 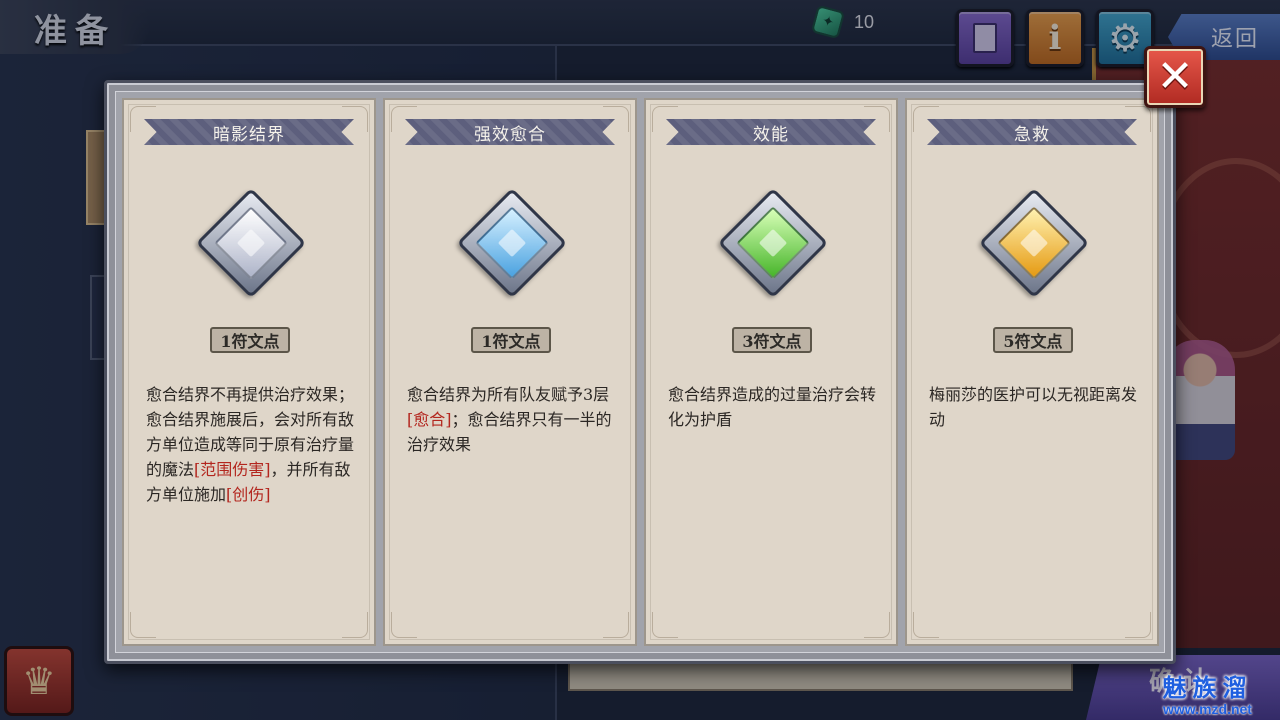 I want to click on card-description: 梅丽莎的医护可以无视距离发动, so click(x=1033, y=407).